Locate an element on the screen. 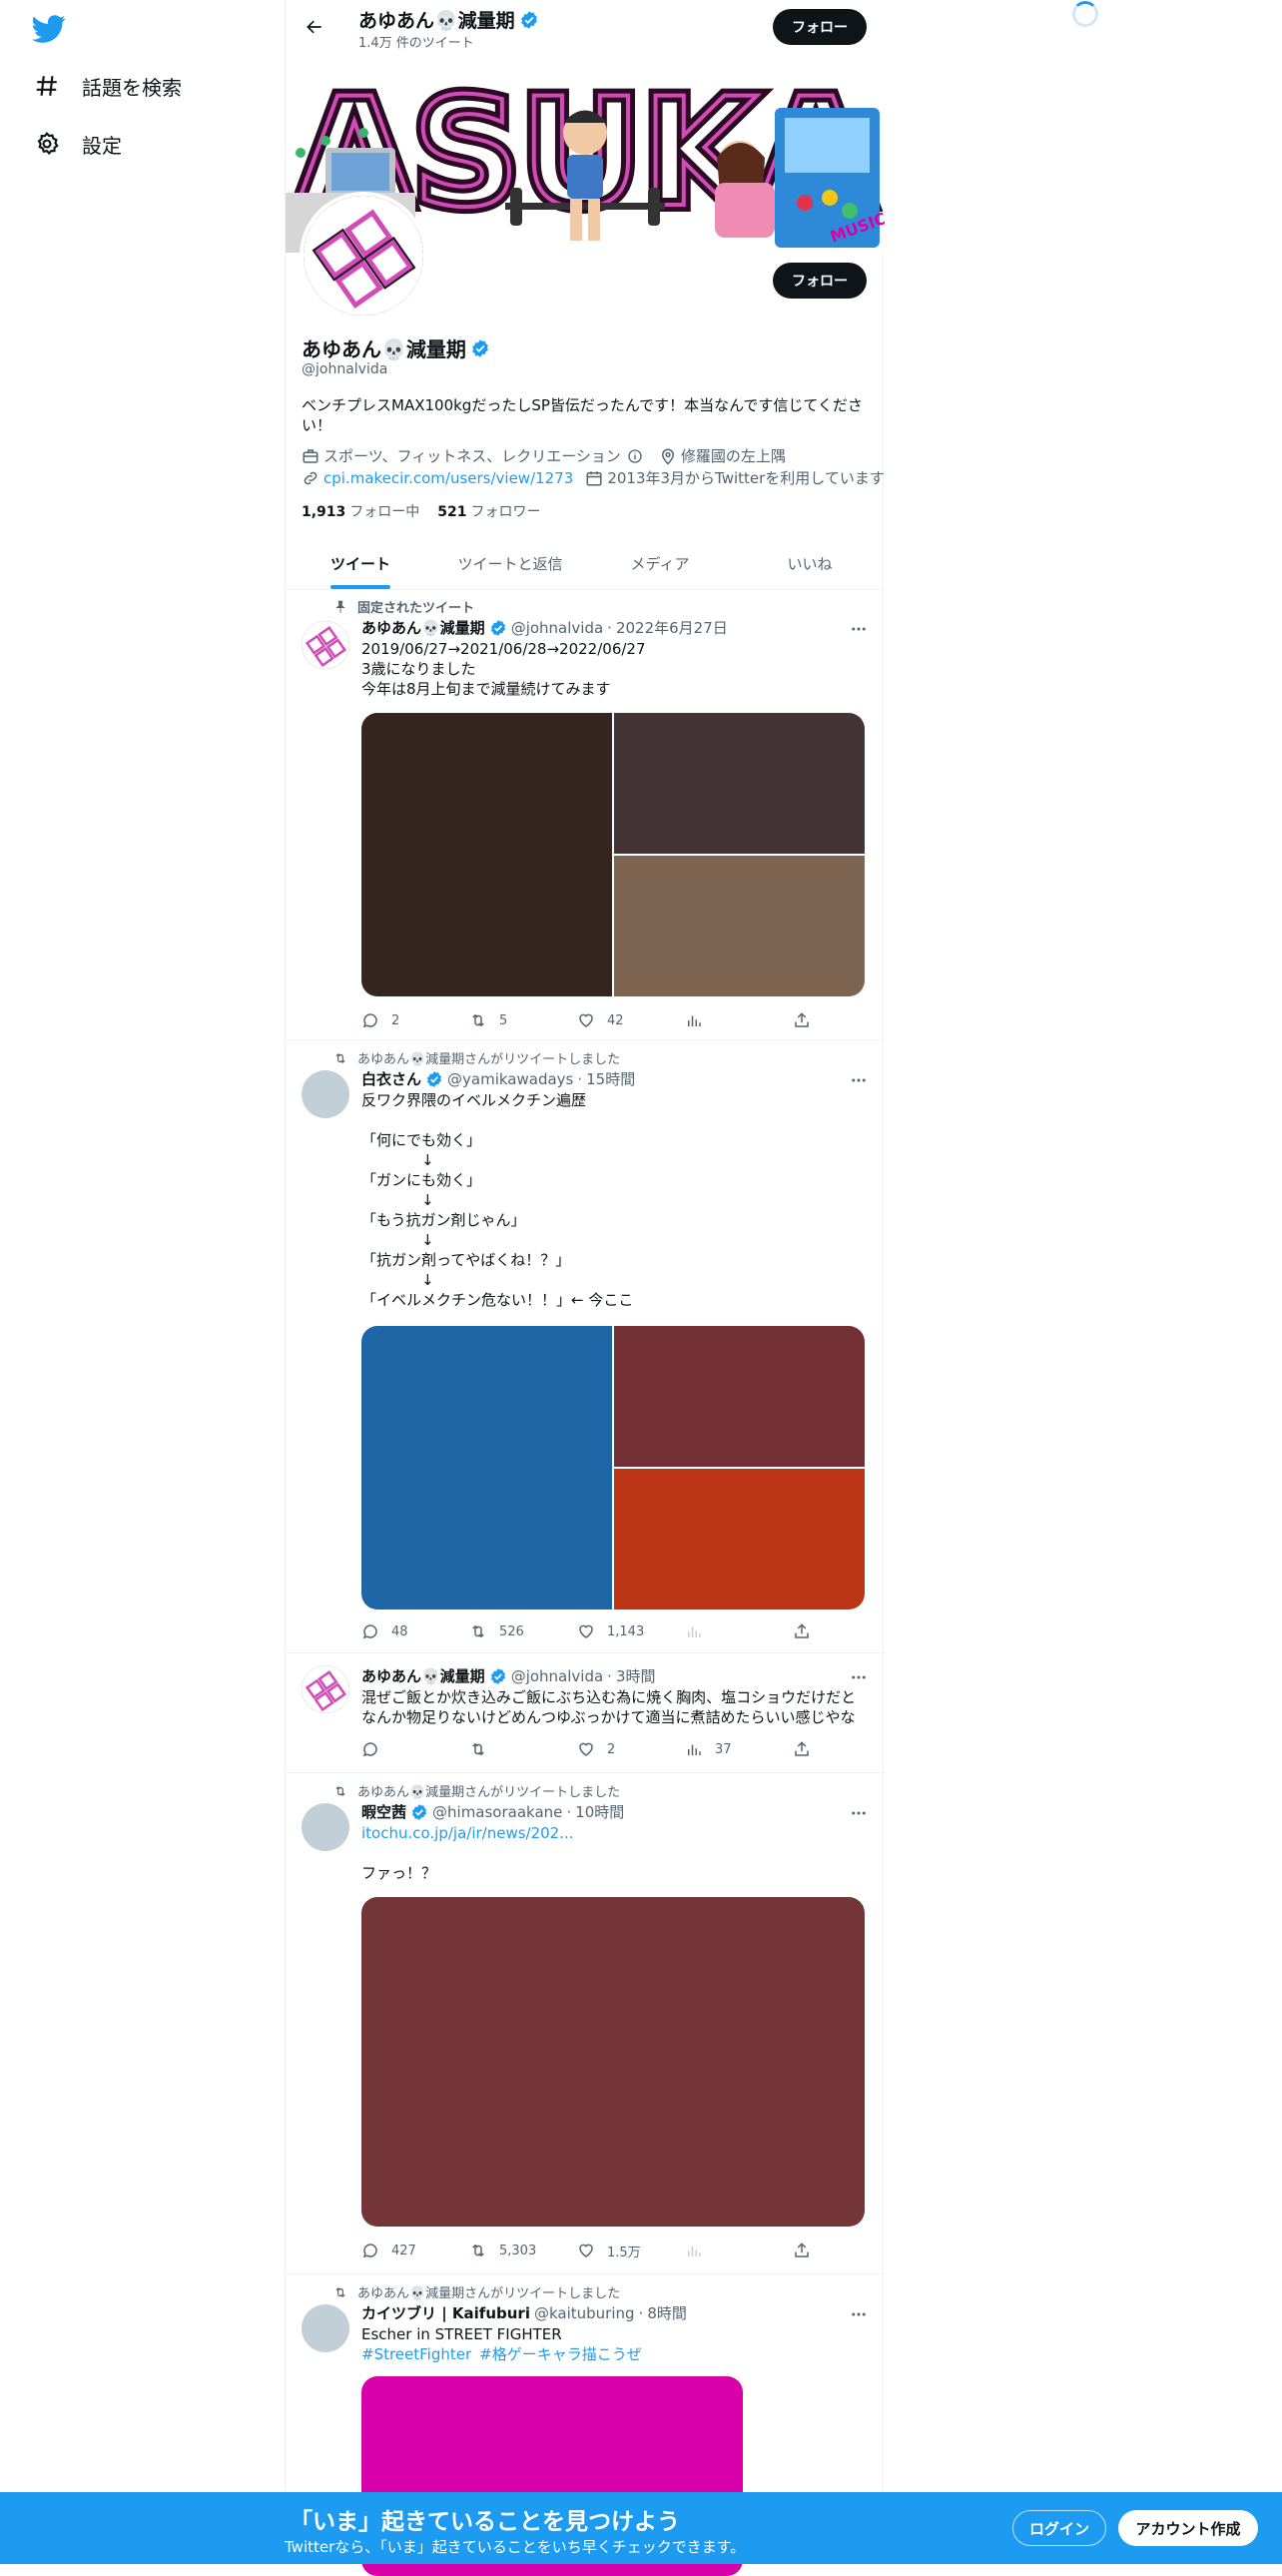 The height and width of the screenshot is (2576, 1282). share-icon is located at coordinates (802, 1748).